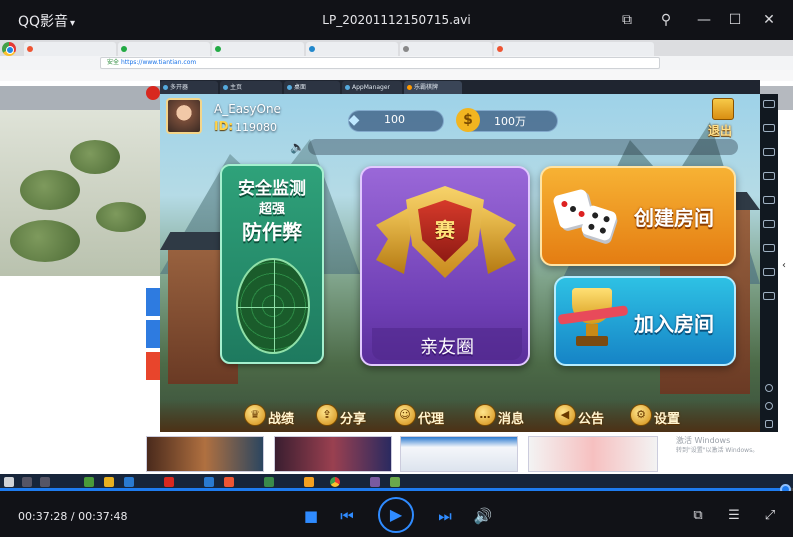 Image resolution: width=793 pixels, height=537 pixels. Describe the element at coordinates (769, 248) in the screenshot. I see `location-icon` at that location.